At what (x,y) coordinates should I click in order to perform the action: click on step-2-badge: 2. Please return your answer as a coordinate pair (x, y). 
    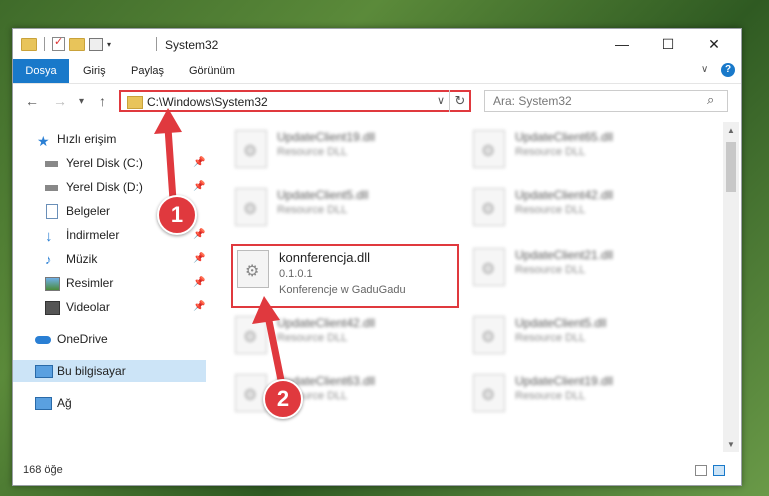
    Looking at the image, I should click on (283, 399).